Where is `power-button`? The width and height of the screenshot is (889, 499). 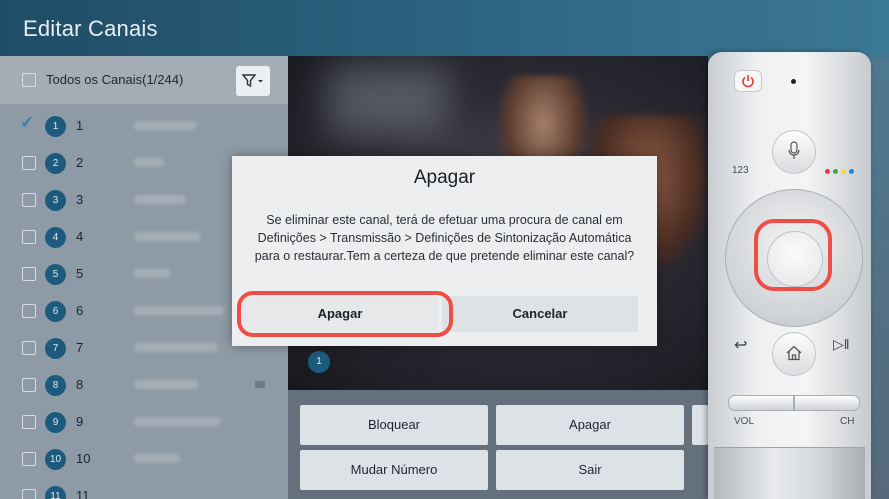 power-button is located at coordinates (748, 81).